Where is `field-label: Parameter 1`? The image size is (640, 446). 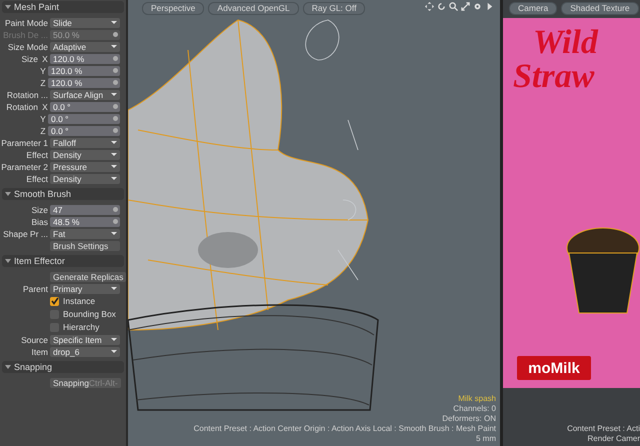 field-label: Parameter 1 is located at coordinates (24, 143).